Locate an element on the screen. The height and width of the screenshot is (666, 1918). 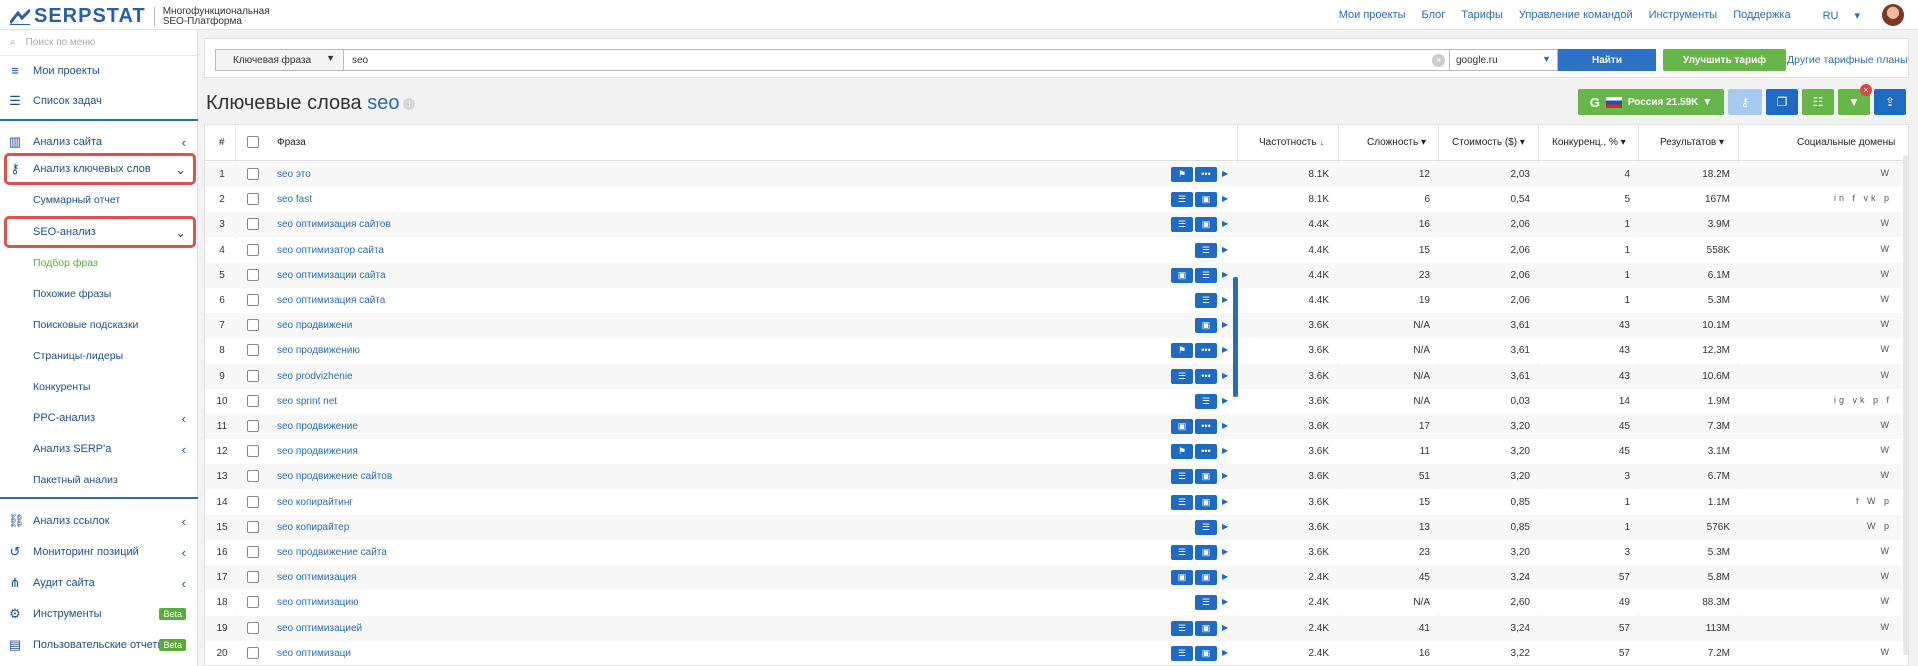
sidebar-sub-competitors: Конкуренты is located at coordinates (99, 387).